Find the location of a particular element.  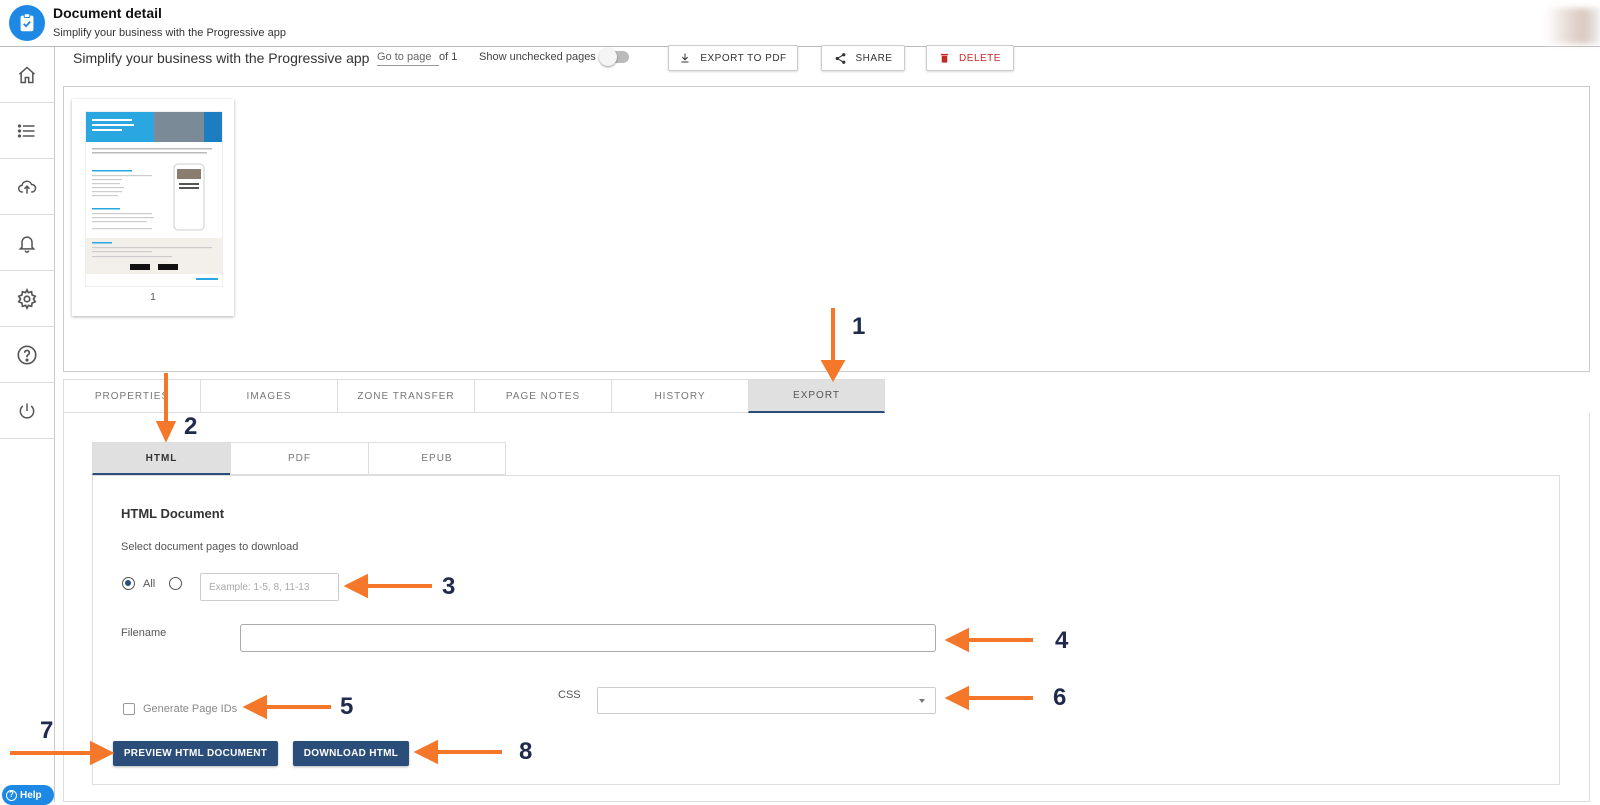

annotation-number-6: 6 is located at coordinates (1060, 697).